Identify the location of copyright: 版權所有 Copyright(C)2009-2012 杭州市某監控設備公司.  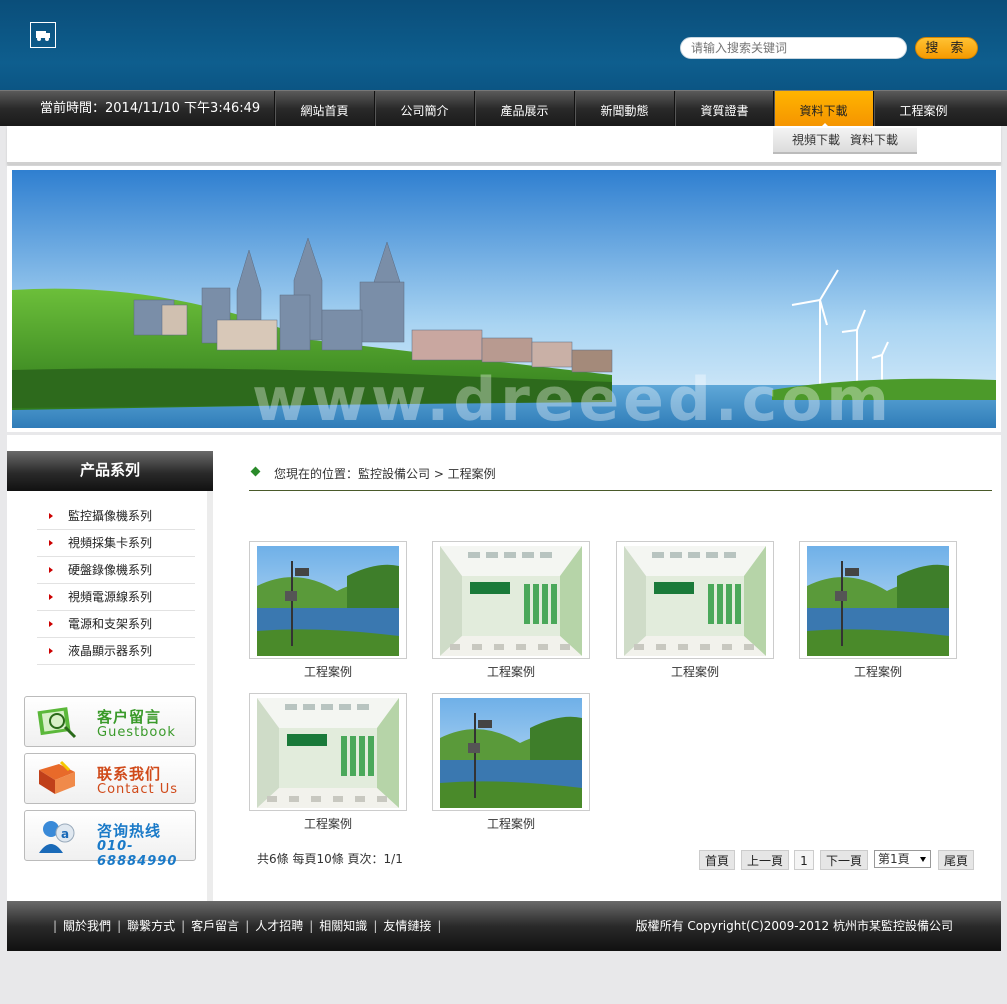
(794, 926).